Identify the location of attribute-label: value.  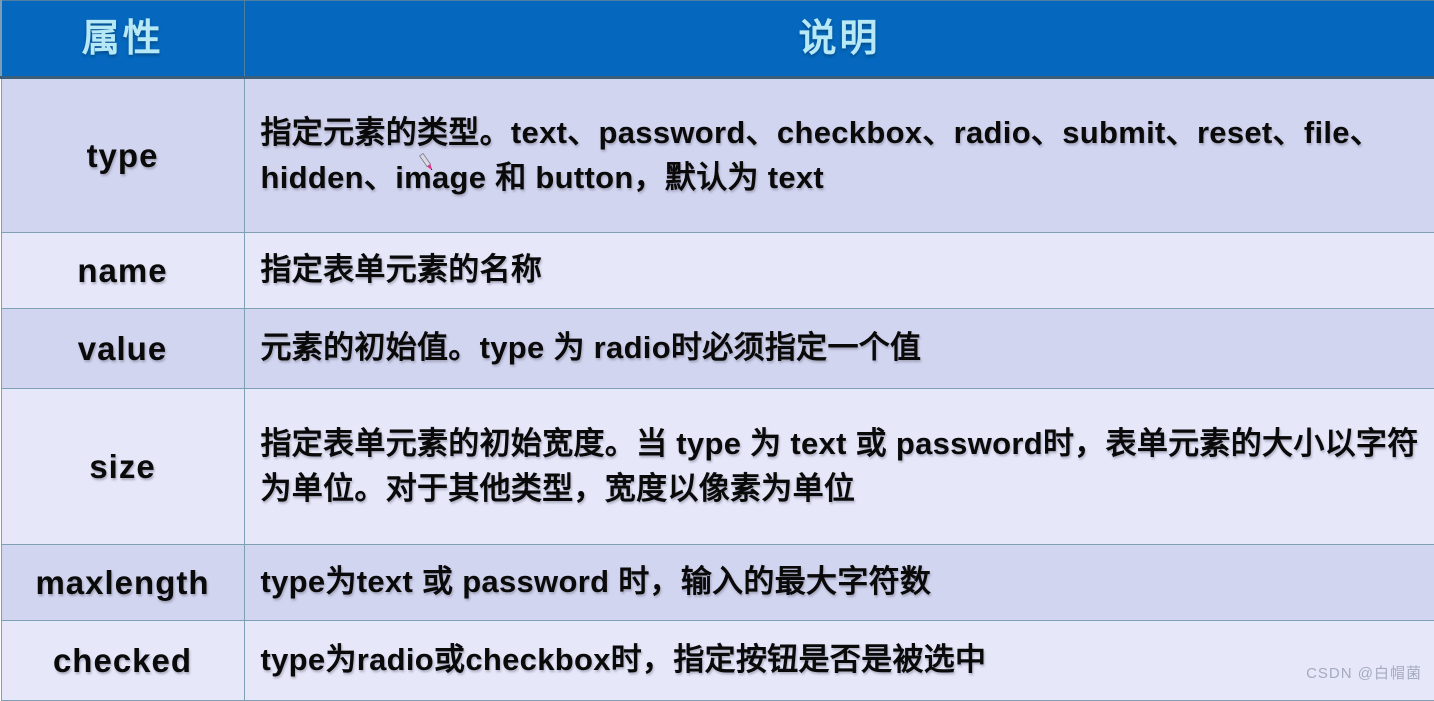
(123, 349).